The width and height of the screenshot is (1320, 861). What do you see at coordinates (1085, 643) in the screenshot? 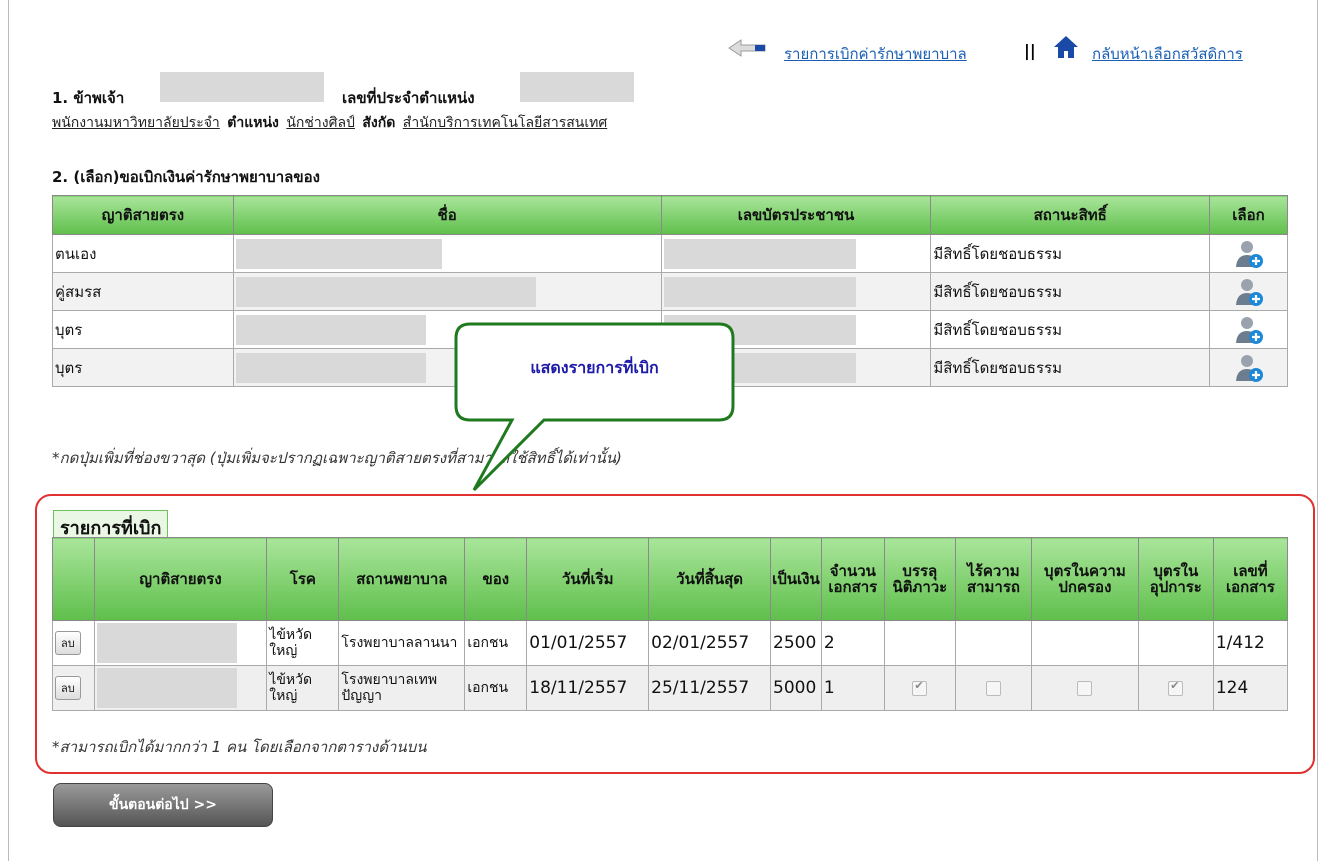
I see `custody-cell` at bounding box center [1085, 643].